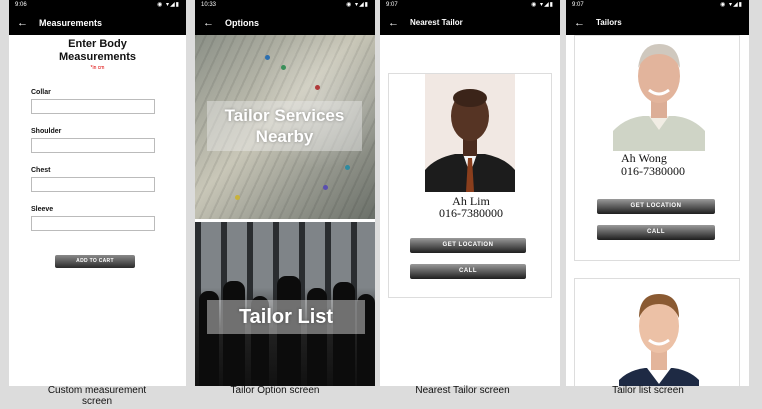 The image size is (762, 409). Describe the element at coordinates (97, 396) in the screenshot. I see `caption-measurements: Custom measurement screen` at that location.